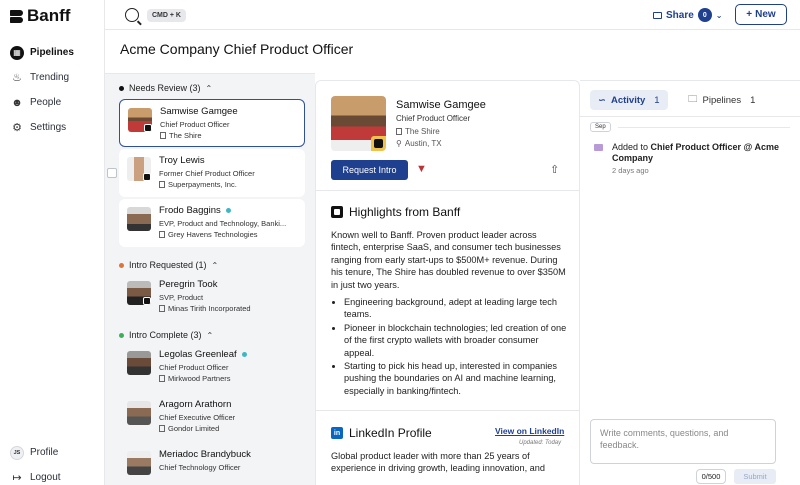 The image size is (800, 485). Describe the element at coordinates (598, 147) in the screenshot. I see `folder-icon` at that location.